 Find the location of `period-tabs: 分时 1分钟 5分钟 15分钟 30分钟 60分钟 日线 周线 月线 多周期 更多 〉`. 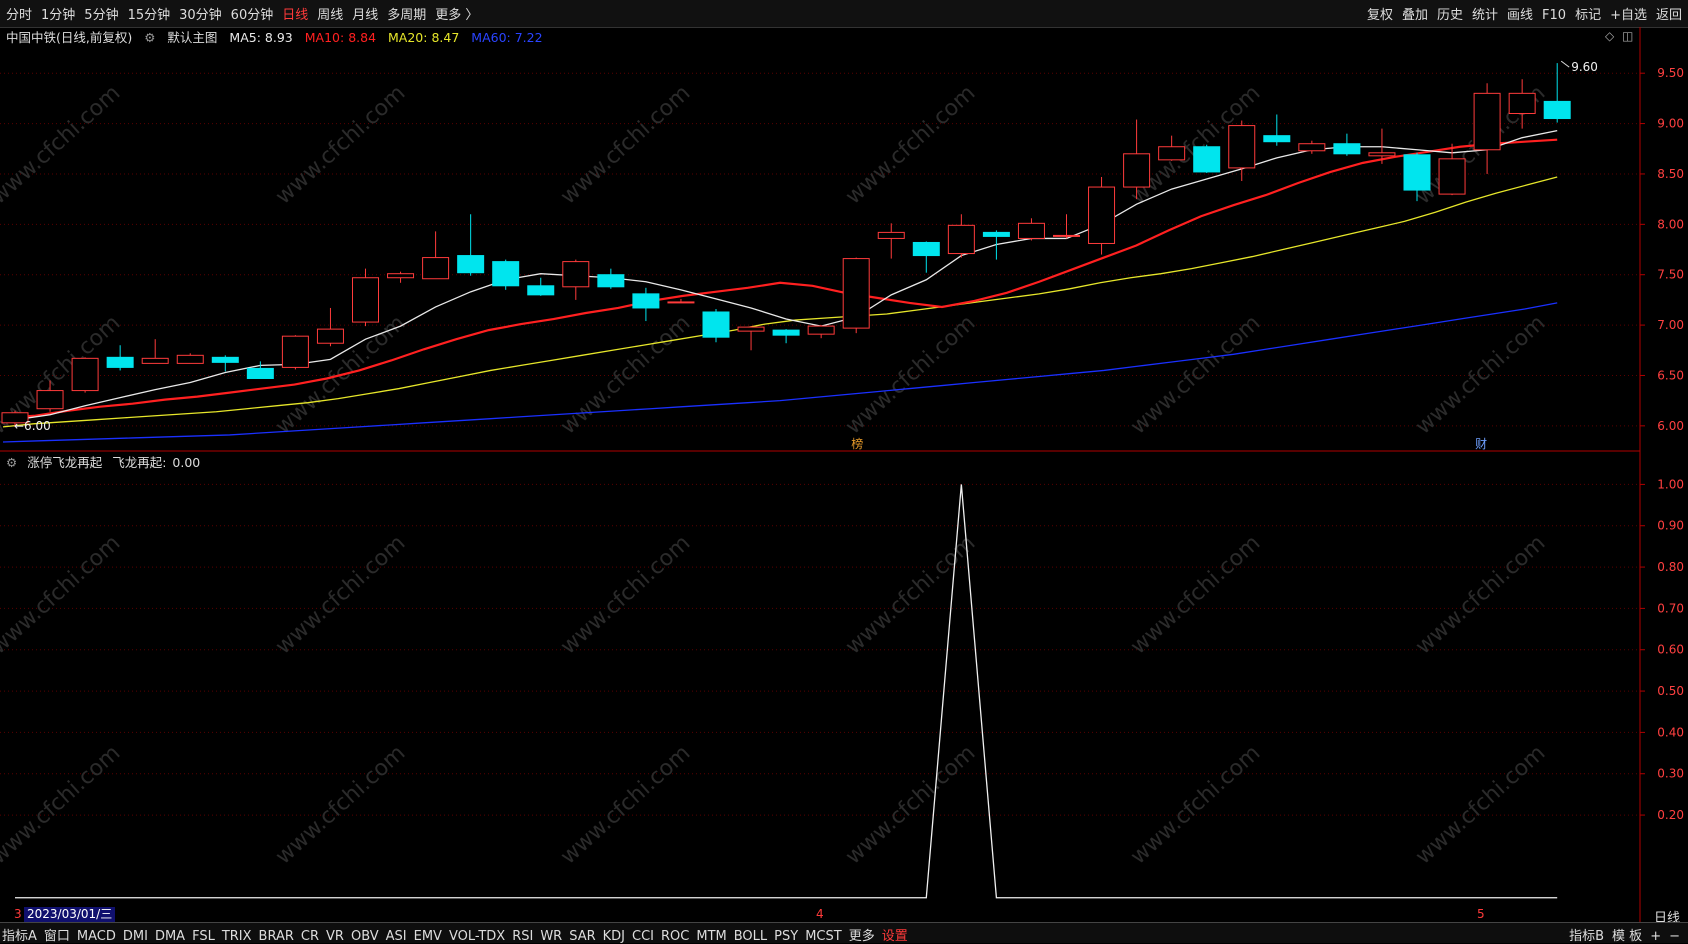

period-tabs: 分时 1分钟 5分钟 15分钟 30分钟 60分钟 日线 周线 月线 多周期 更多 〉 is located at coordinates (246, 13).